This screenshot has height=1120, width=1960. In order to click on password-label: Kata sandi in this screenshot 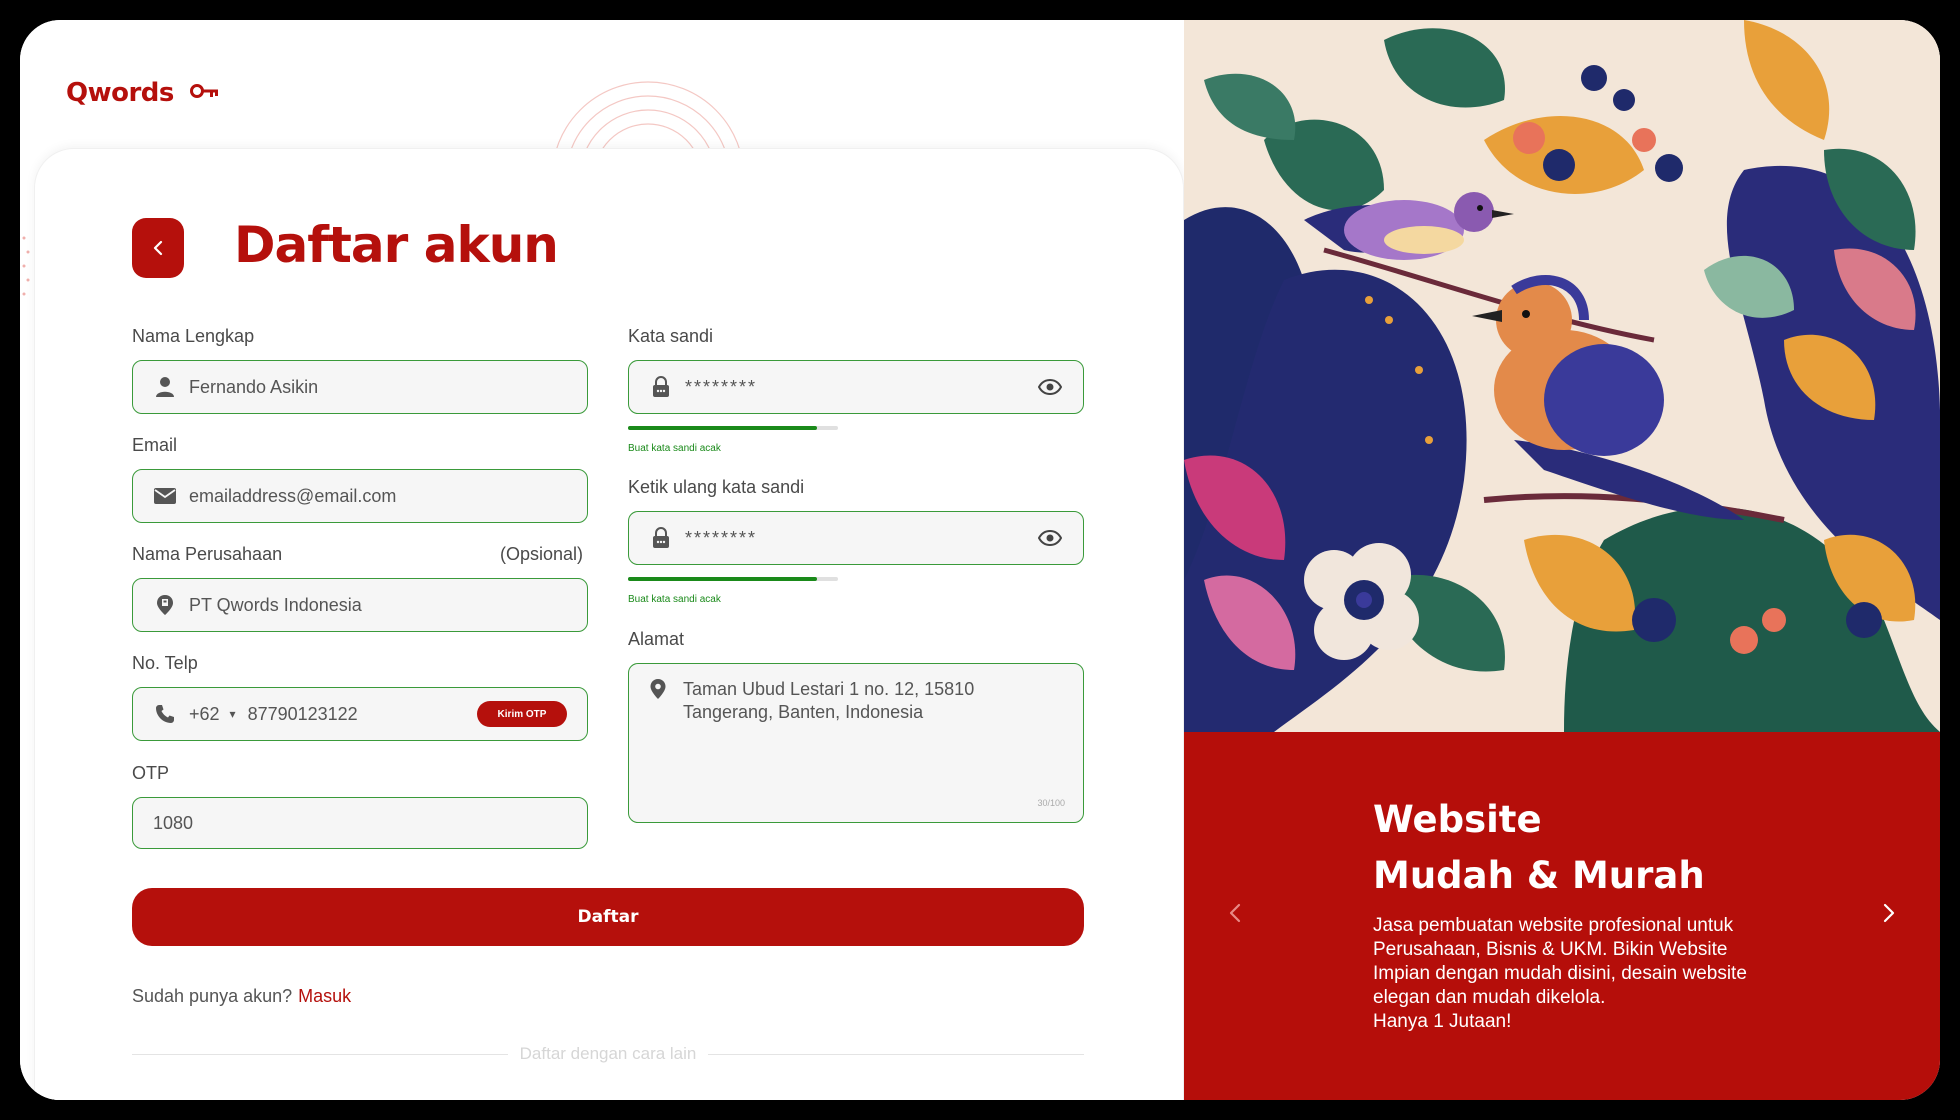, I will do `click(671, 336)`.